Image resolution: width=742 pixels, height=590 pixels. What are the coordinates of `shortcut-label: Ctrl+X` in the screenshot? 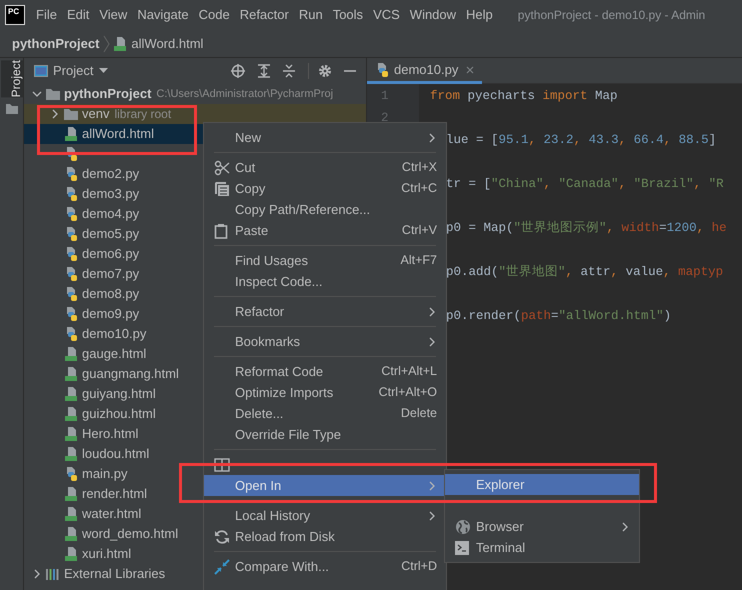 It's located at (419, 167).